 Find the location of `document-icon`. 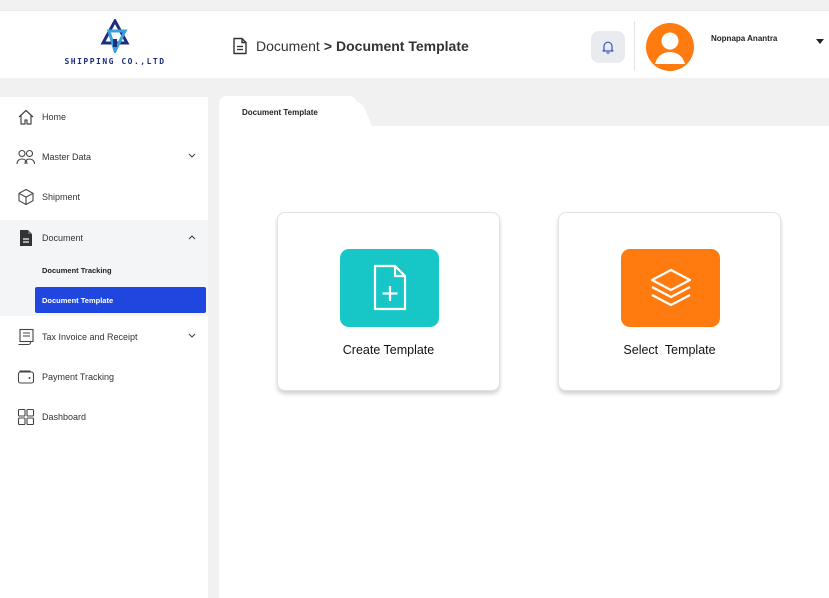

document-icon is located at coordinates (240, 46).